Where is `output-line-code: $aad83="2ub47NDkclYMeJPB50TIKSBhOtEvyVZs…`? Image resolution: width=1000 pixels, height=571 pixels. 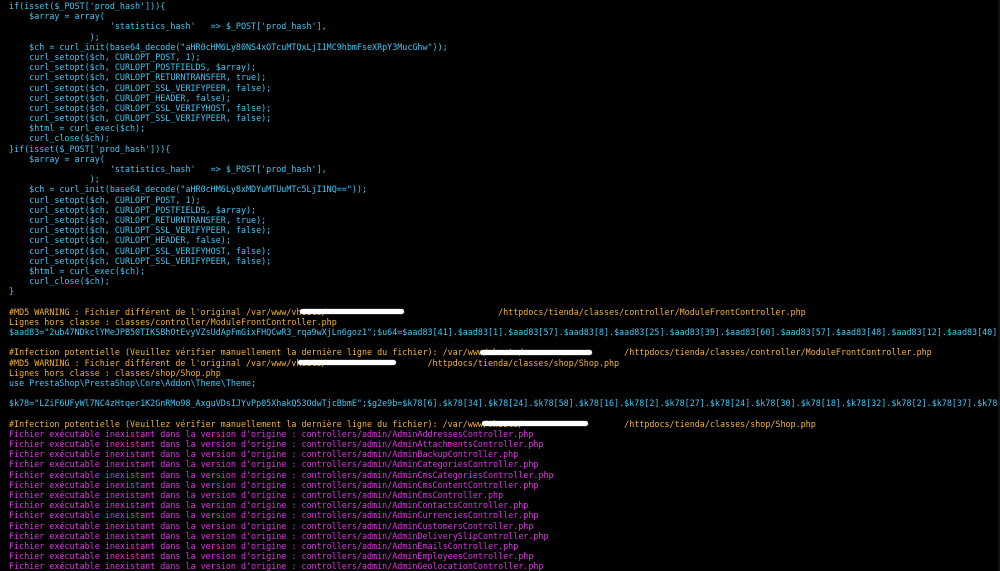
output-line-code: $aad83="2ub47NDkclYMeJPB50TIKSBhOtEvyVZs… is located at coordinates (504, 332).